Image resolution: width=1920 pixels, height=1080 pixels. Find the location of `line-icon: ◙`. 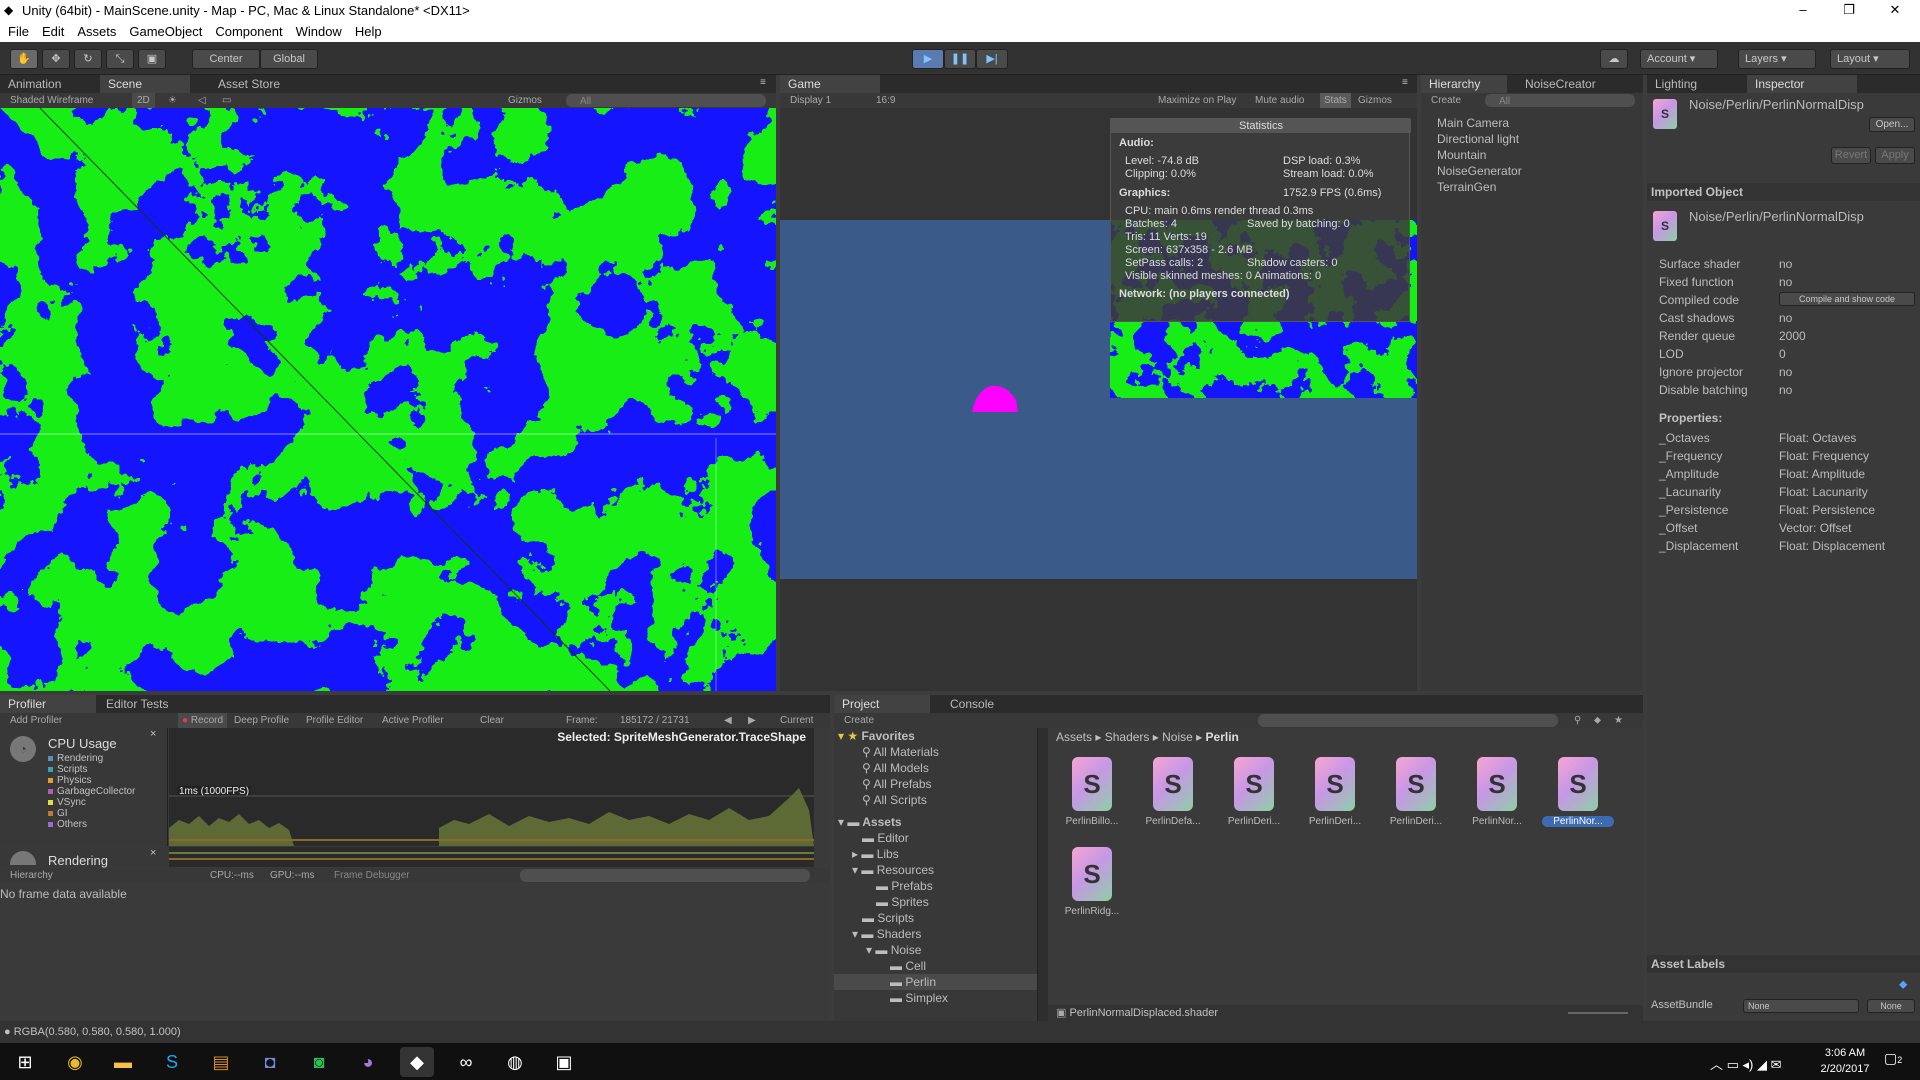

line-icon: ◙ is located at coordinates (319, 1062).